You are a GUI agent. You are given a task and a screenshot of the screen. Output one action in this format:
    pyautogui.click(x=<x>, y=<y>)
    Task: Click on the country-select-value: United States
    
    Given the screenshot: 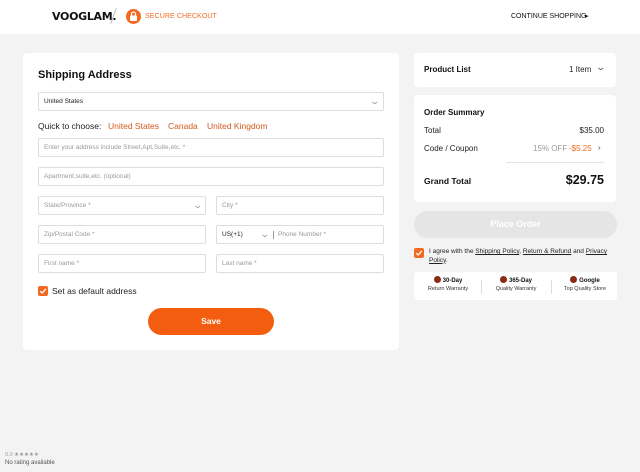 What is the action you would take?
    pyautogui.click(x=64, y=101)
    